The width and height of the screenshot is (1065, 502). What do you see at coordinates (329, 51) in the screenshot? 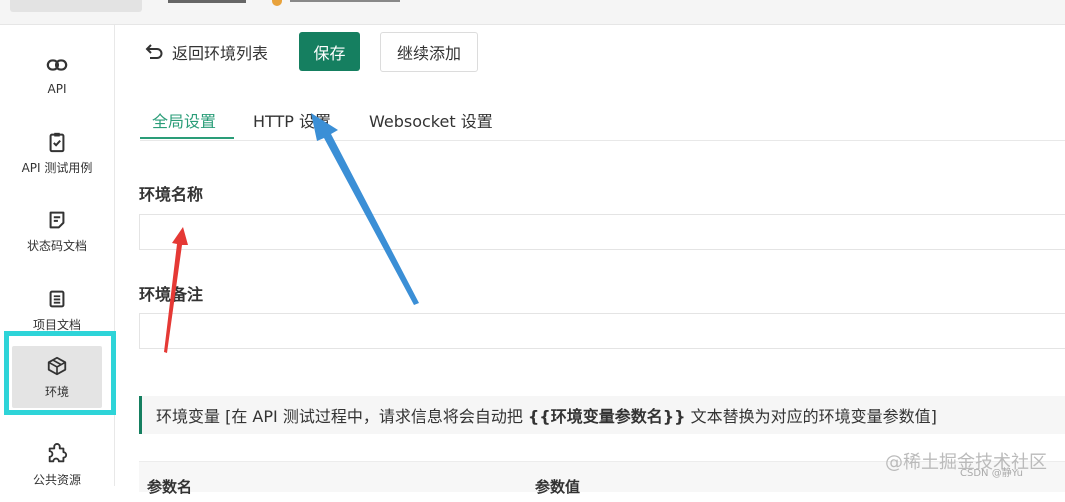
I see `save-button: 保存` at bounding box center [329, 51].